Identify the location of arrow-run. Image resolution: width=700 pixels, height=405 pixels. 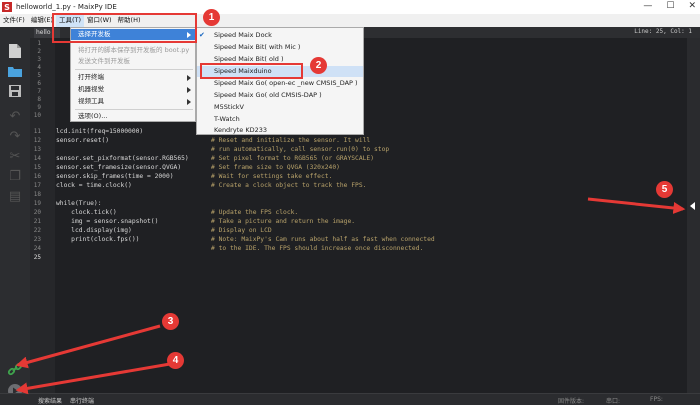
(93, 378).